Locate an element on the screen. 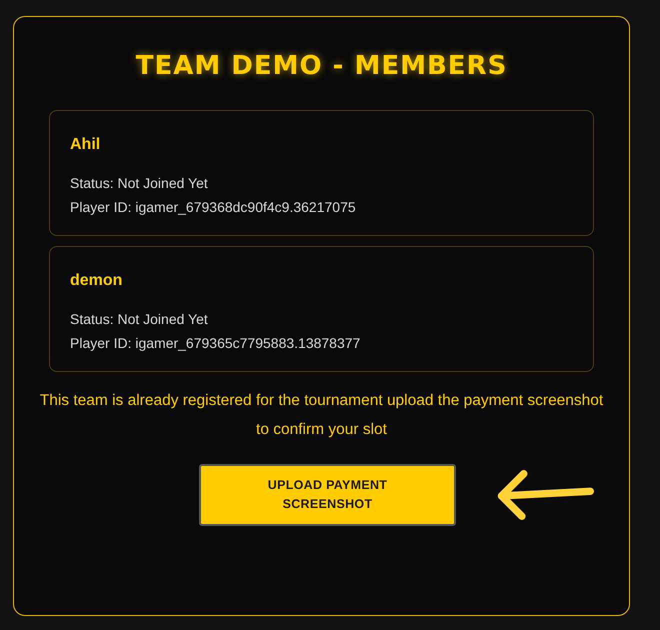 This screenshot has width=660, height=630. member-name: Ahil is located at coordinates (86, 145).